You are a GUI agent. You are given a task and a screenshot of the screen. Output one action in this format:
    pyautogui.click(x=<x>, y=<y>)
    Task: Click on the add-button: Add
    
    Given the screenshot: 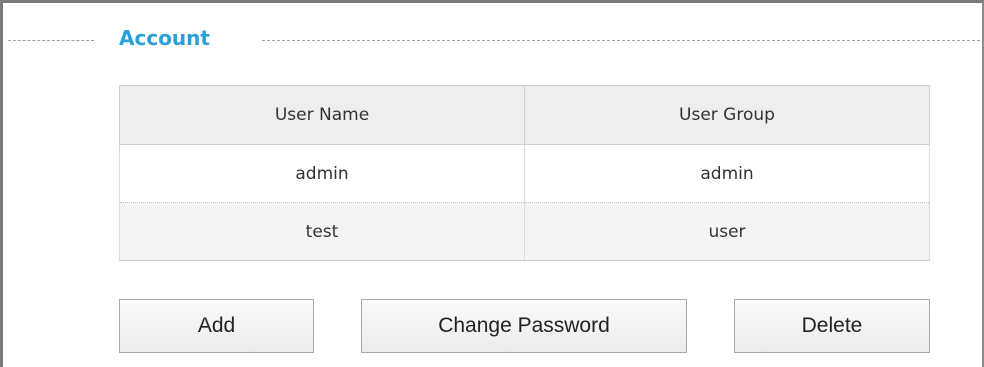 What is the action you would take?
    pyautogui.click(x=216, y=326)
    